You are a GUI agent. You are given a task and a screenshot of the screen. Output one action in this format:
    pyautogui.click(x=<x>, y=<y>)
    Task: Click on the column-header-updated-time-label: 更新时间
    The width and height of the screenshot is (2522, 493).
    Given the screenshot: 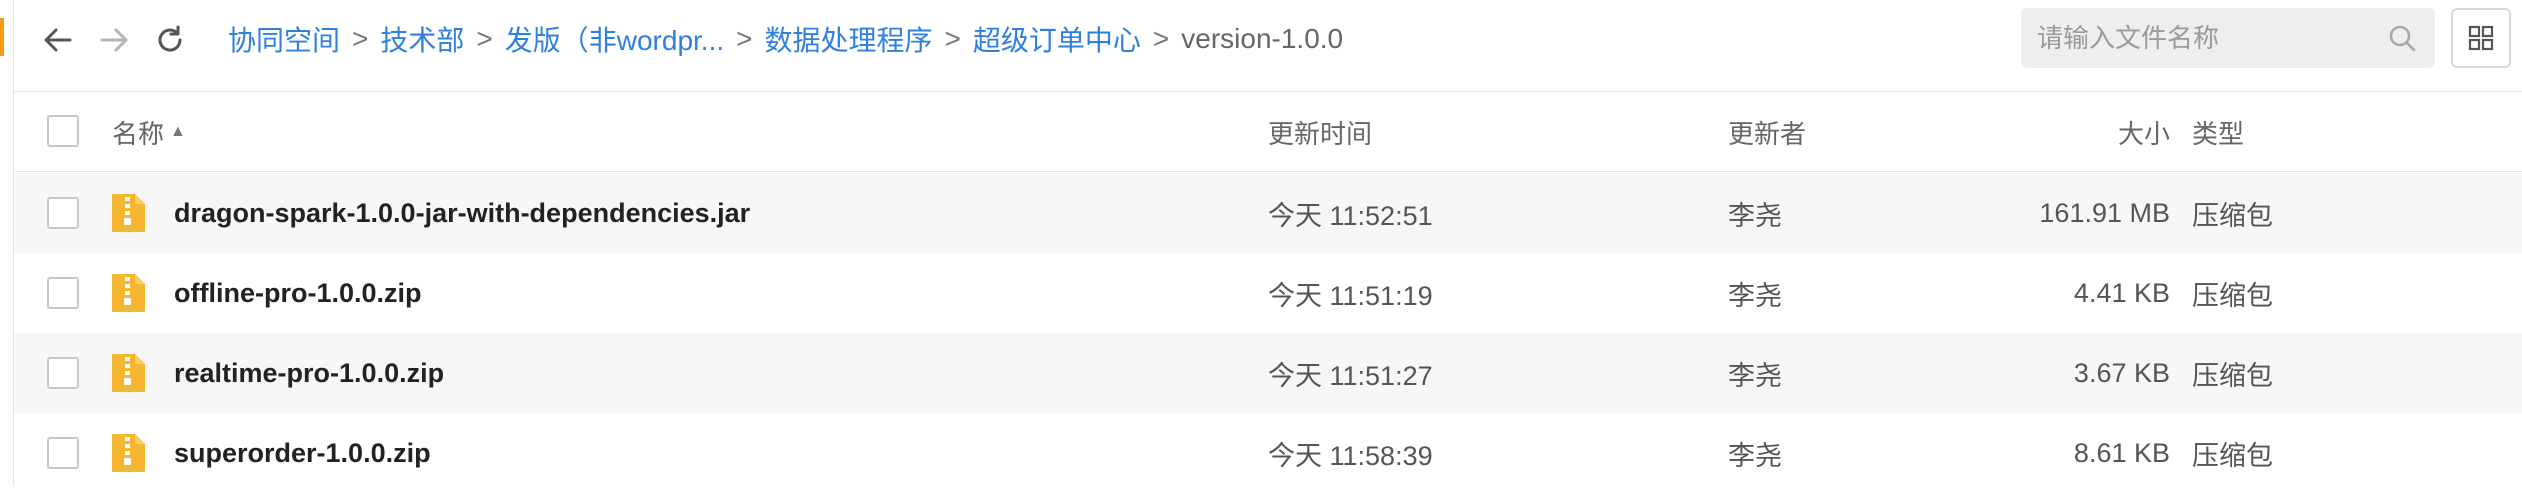 What is the action you would take?
    pyautogui.click(x=1320, y=133)
    